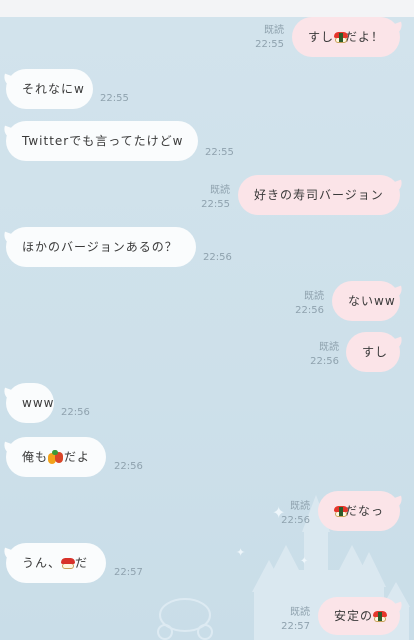 This screenshot has width=414, height=640. What do you see at coordinates (53, 89) in the screenshot?
I see `message-text: それなにw` at bounding box center [53, 89].